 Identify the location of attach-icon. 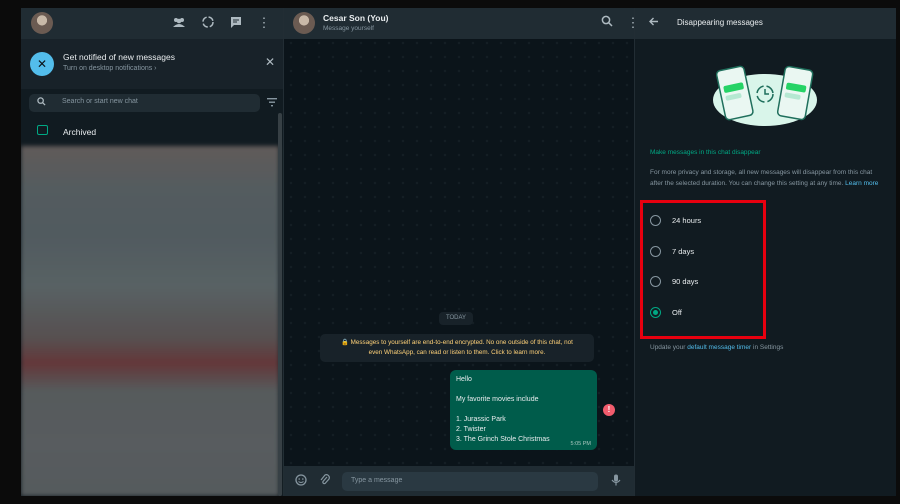
(325, 481).